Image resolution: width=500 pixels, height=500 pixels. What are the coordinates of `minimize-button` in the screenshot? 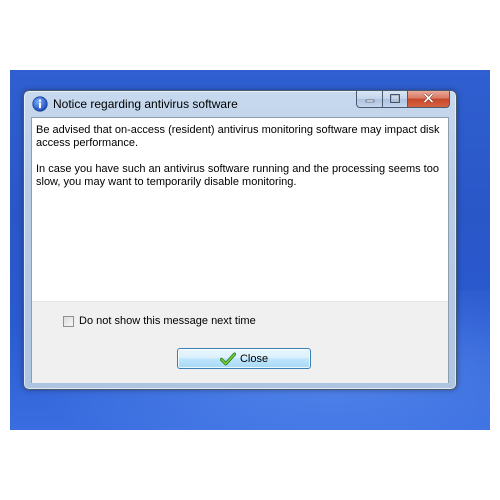 It's located at (369, 99).